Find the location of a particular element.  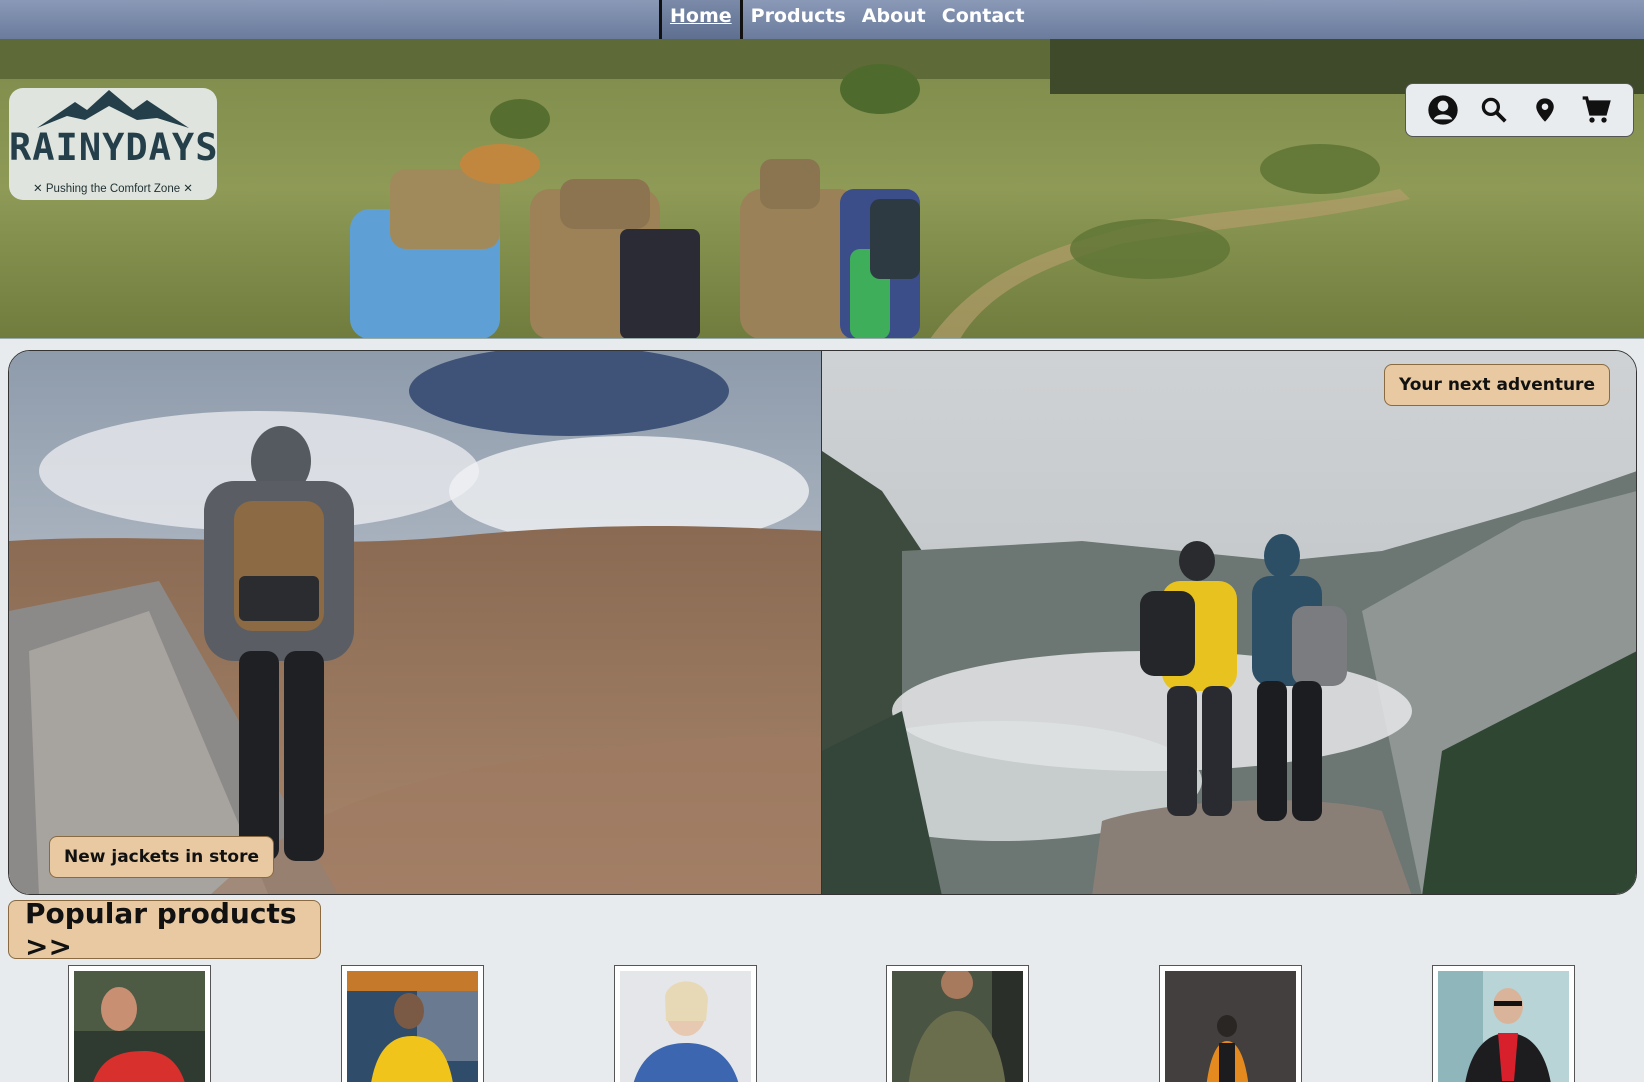

logo-tagline: ✕ Pushing the Comfort Zone ✕ is located at coordinates (113, 189).